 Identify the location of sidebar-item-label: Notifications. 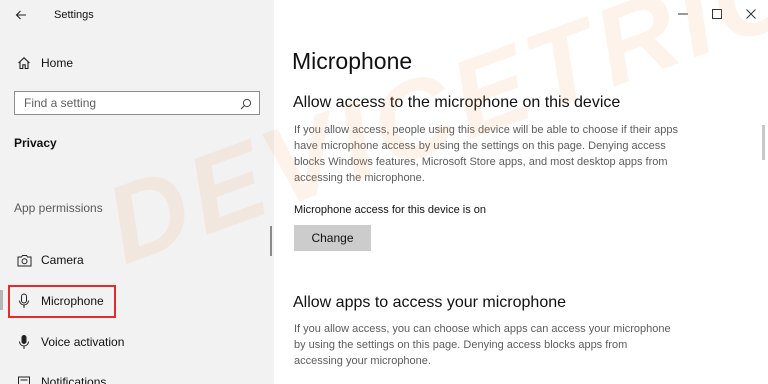
(74, 379).